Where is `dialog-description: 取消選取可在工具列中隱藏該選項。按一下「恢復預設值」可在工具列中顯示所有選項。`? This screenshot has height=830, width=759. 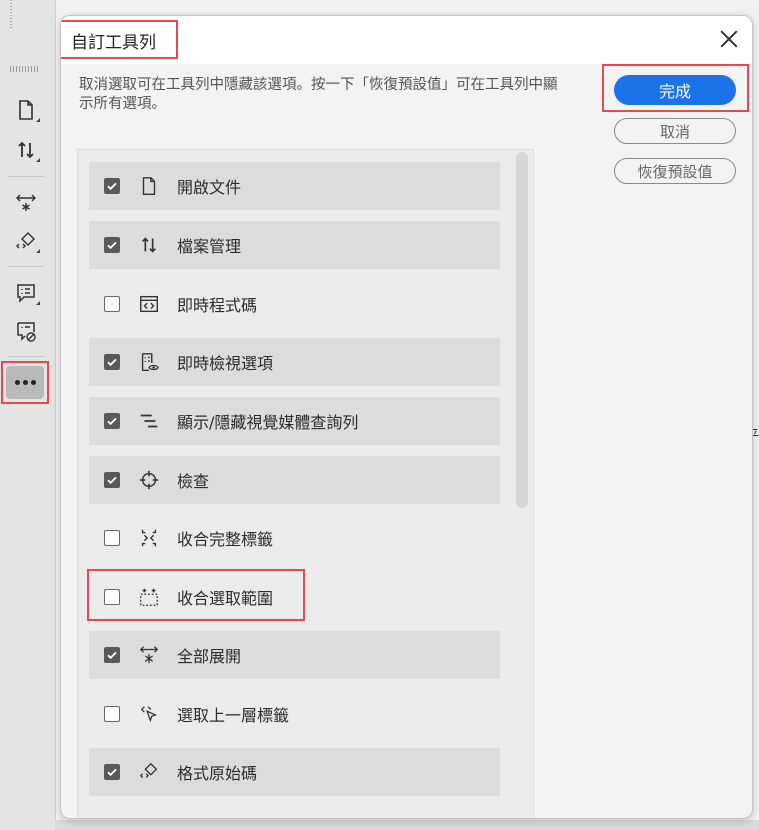 dialog-description: 取消選取可在工具列中隱藏該選項。按一下「恢復預設值」可在工具列中顯示所有選項。 is located at coordinates (318, 94).